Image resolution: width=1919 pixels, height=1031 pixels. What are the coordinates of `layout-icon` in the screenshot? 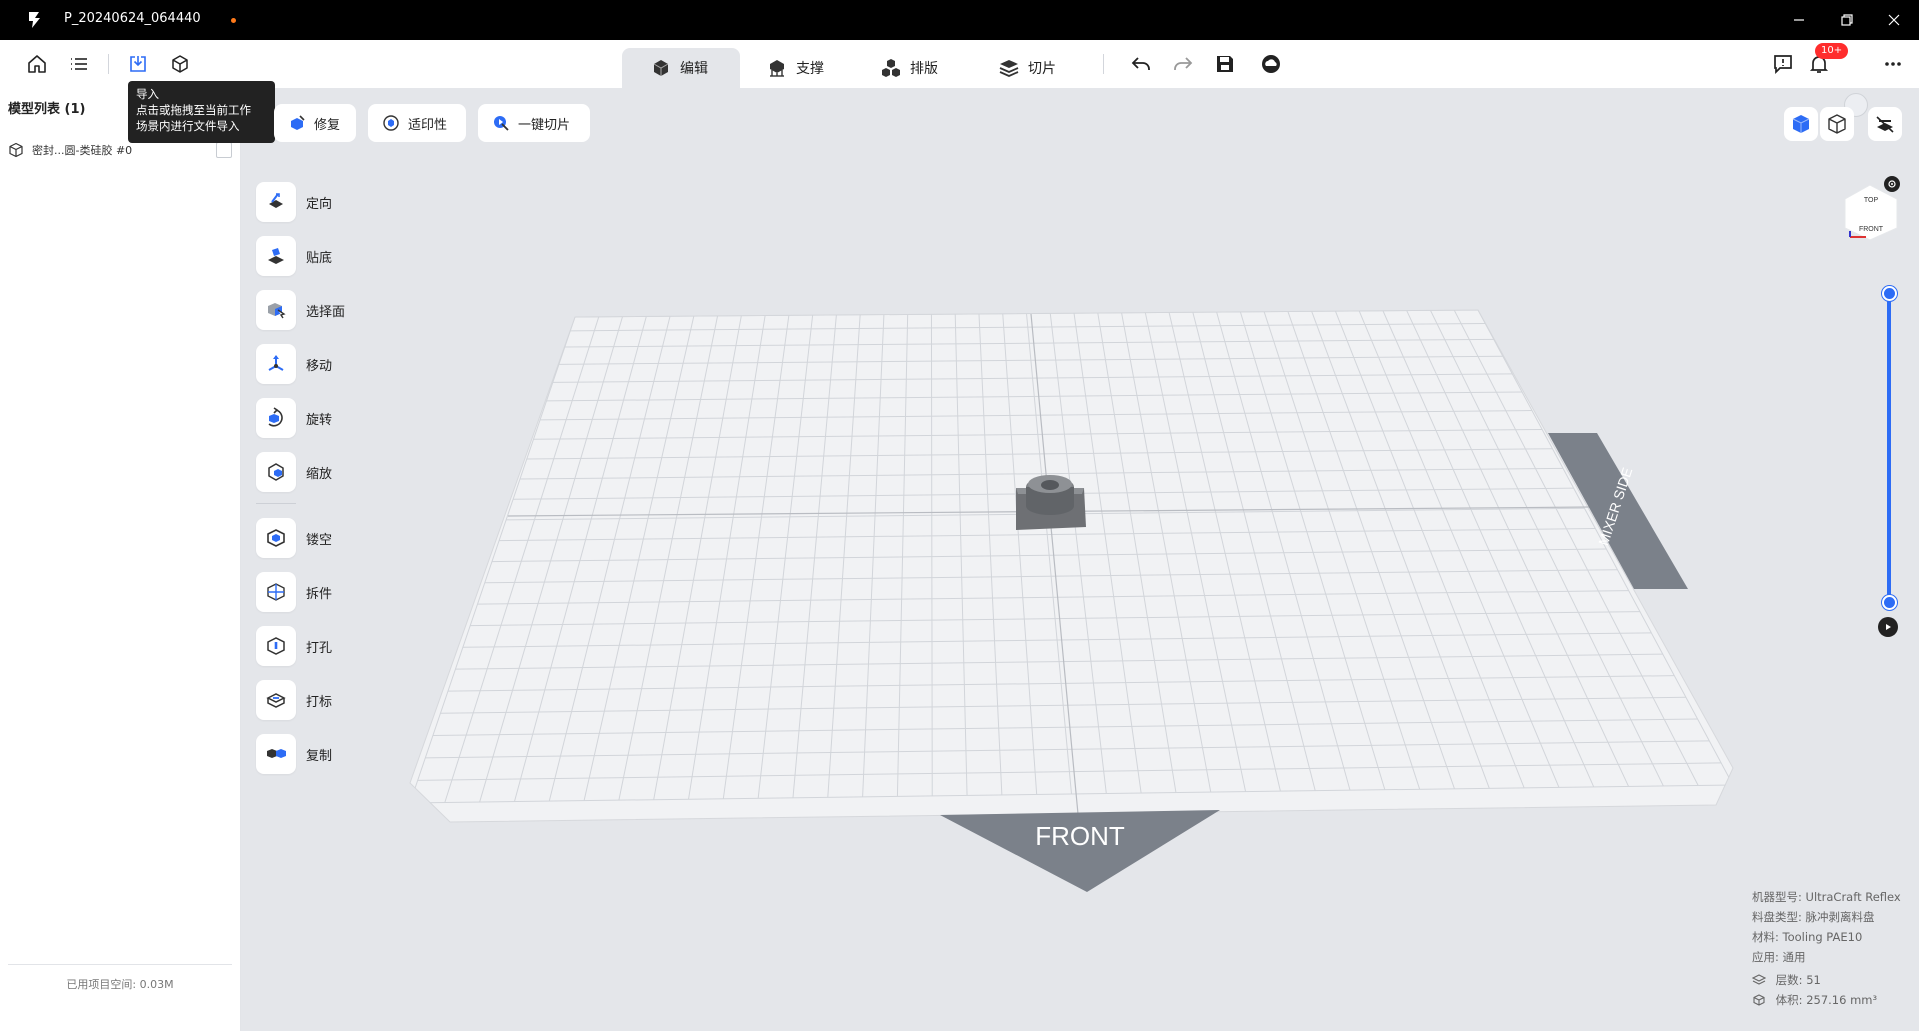 It's located at (891, 68).